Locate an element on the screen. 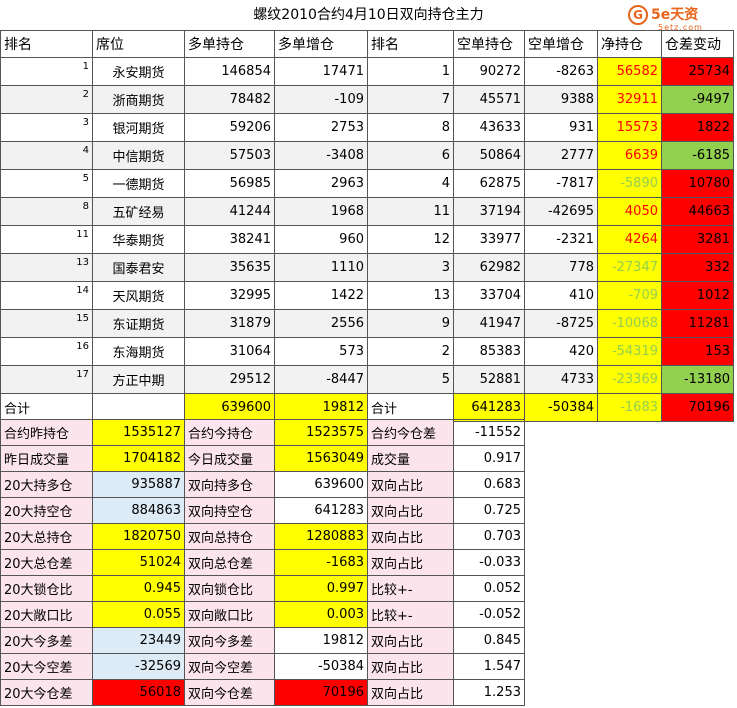 The image size is (737, 708). table-row: 14 天风期货 32995 1422 13 33704 410 -709 1012 is located at coordinates (367, 295).